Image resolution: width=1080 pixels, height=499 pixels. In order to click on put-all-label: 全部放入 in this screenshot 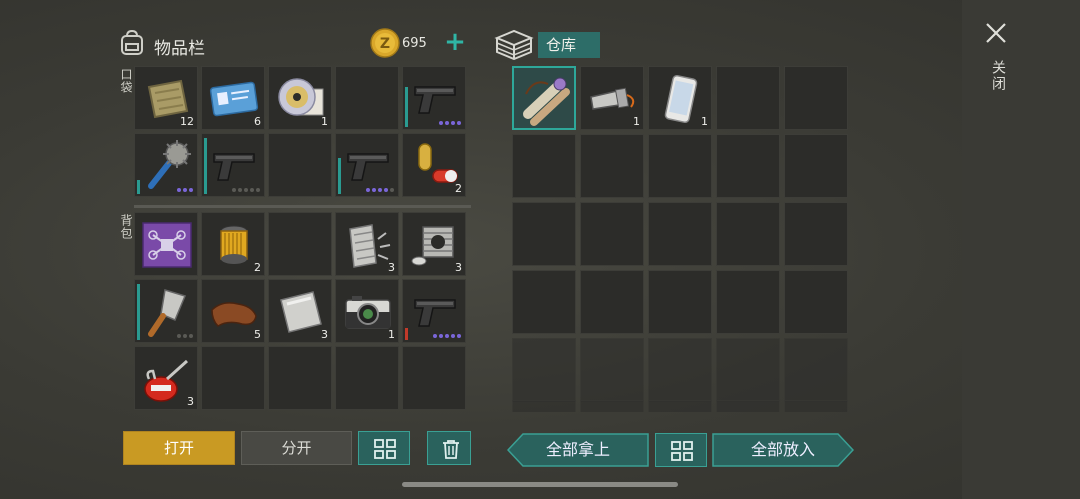, I will do `click(782, 449)`.